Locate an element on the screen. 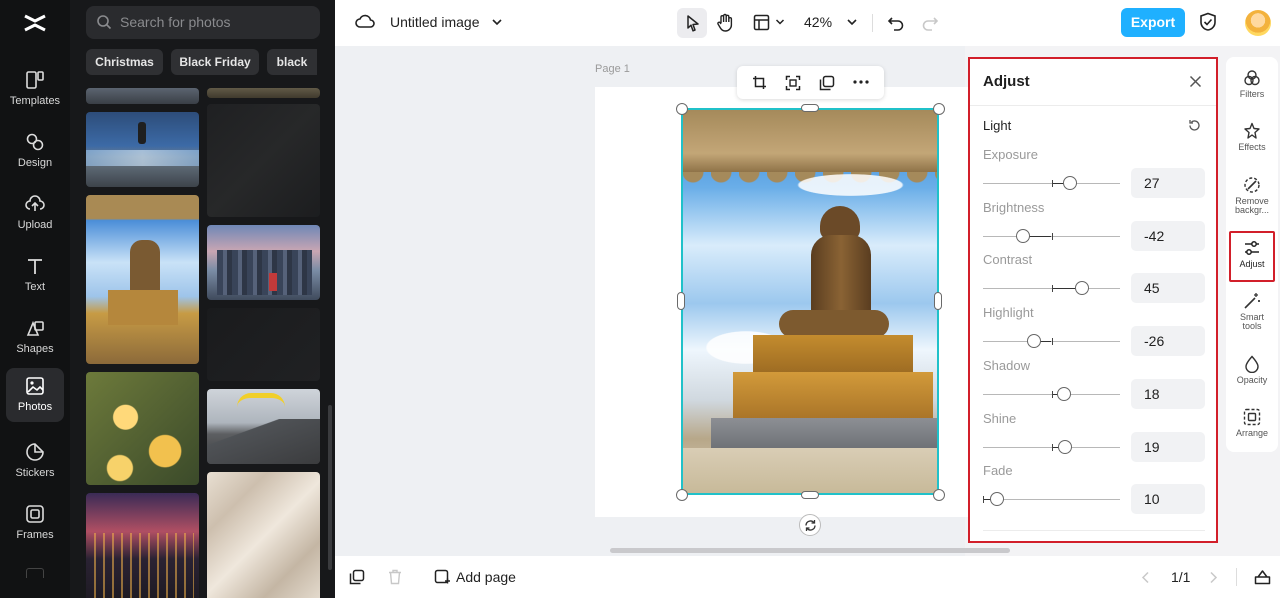 The height and width of the screenshot is (598, 1280). nav-design: Design is located at coordinates (35, 151).